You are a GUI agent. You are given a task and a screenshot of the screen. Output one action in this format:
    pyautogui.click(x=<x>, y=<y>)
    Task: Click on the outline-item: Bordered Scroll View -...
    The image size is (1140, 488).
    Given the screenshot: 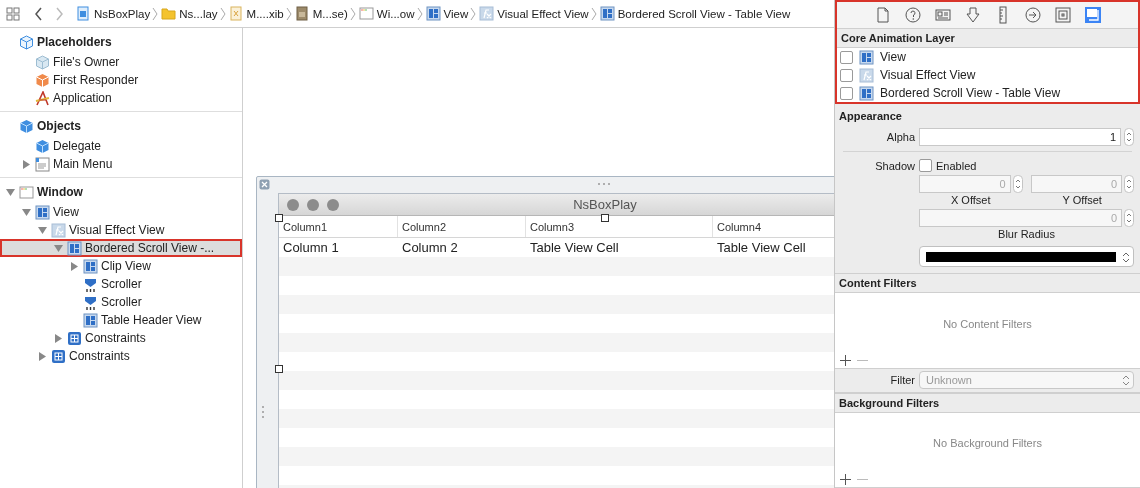 What is the action you would take?
    pyautogui.click(x=121, y=248)
    